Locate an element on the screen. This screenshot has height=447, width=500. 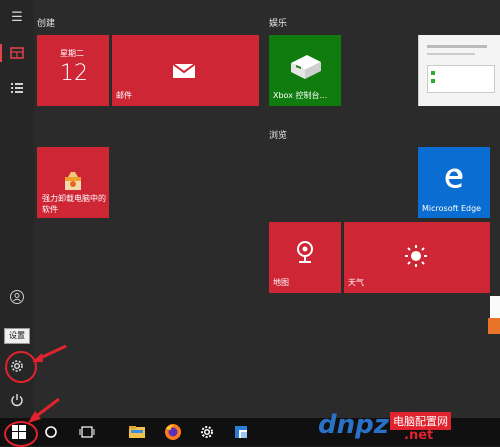
mail-tile-label: 邮件 is located at coordinates (124, 95).